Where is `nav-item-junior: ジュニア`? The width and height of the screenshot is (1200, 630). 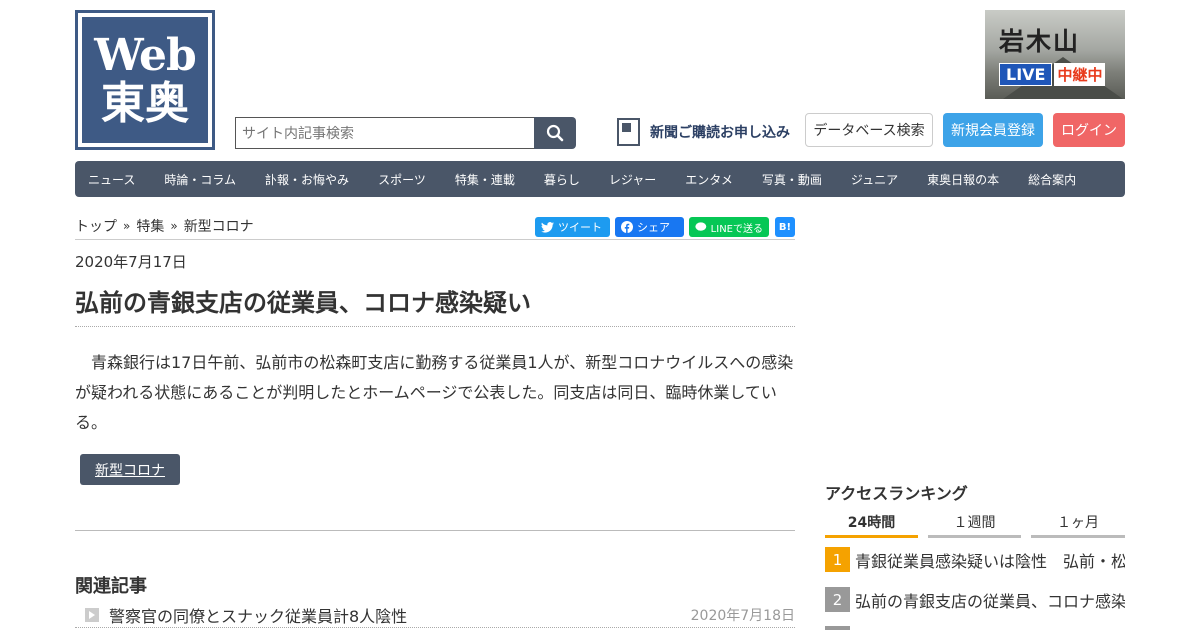
nav-item-junior: ジュニア is located at coordinates (874, 179).